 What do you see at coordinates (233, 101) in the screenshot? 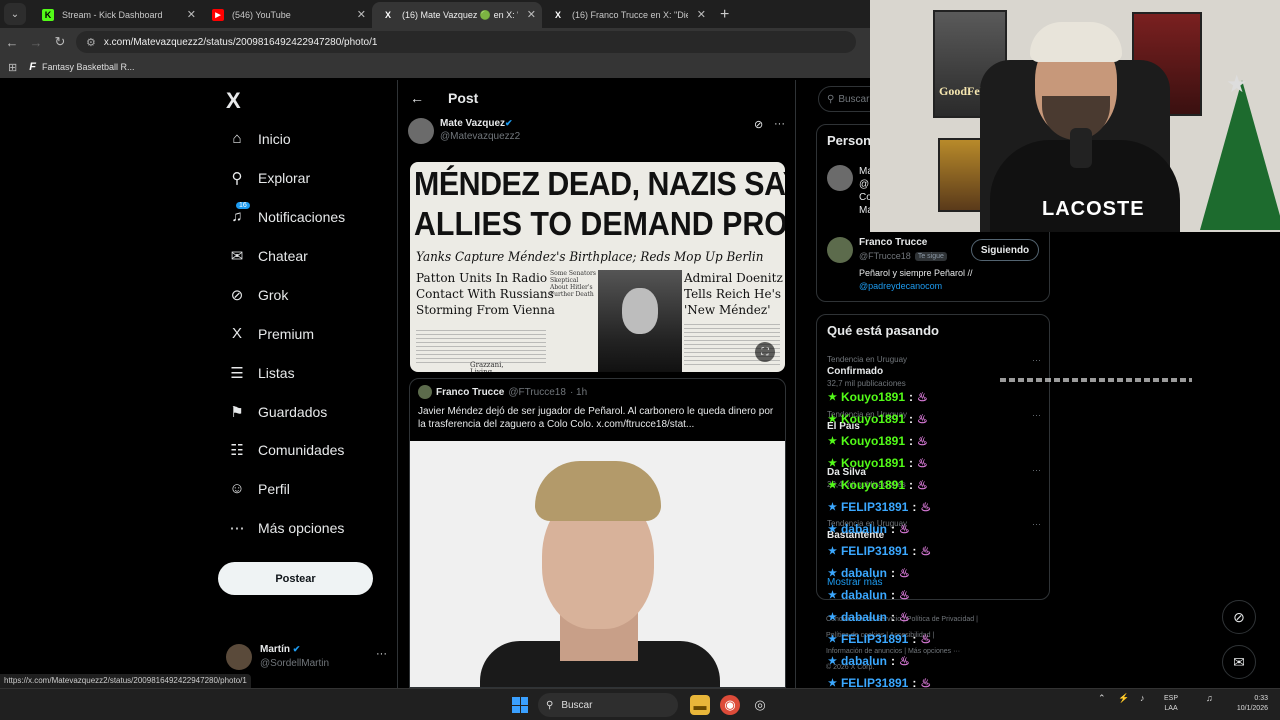
I see `x-logo-icon: X` at bounding box center [233, 101].